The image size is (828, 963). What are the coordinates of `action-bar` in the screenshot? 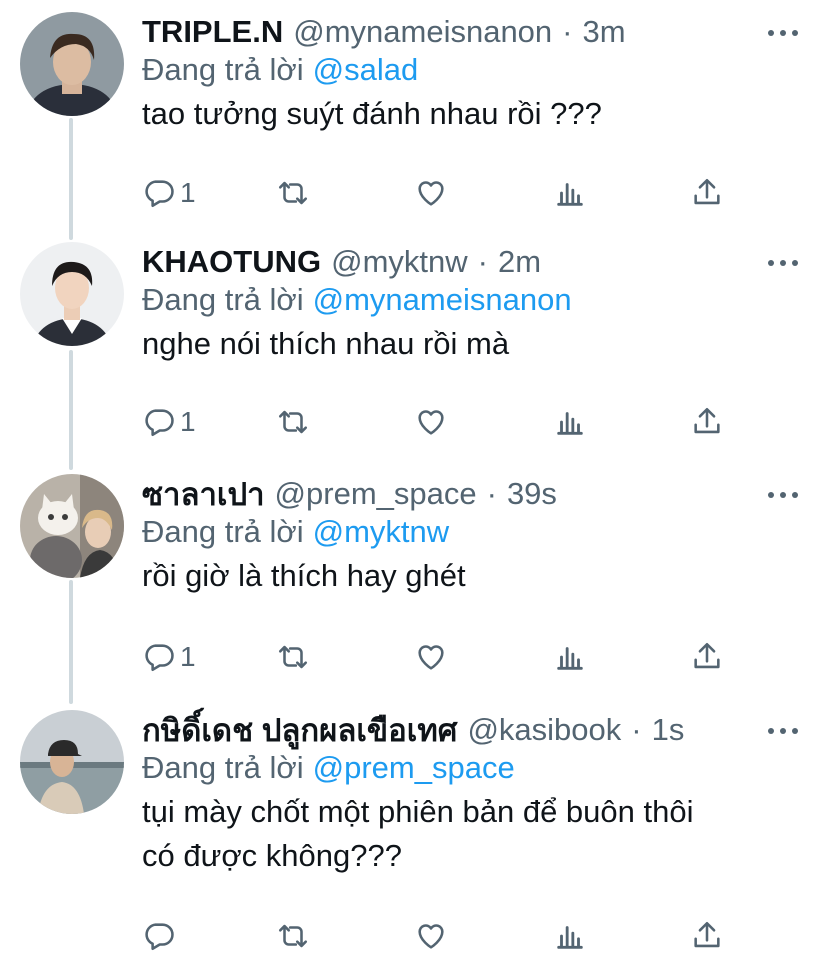 It's located at (442, 936).